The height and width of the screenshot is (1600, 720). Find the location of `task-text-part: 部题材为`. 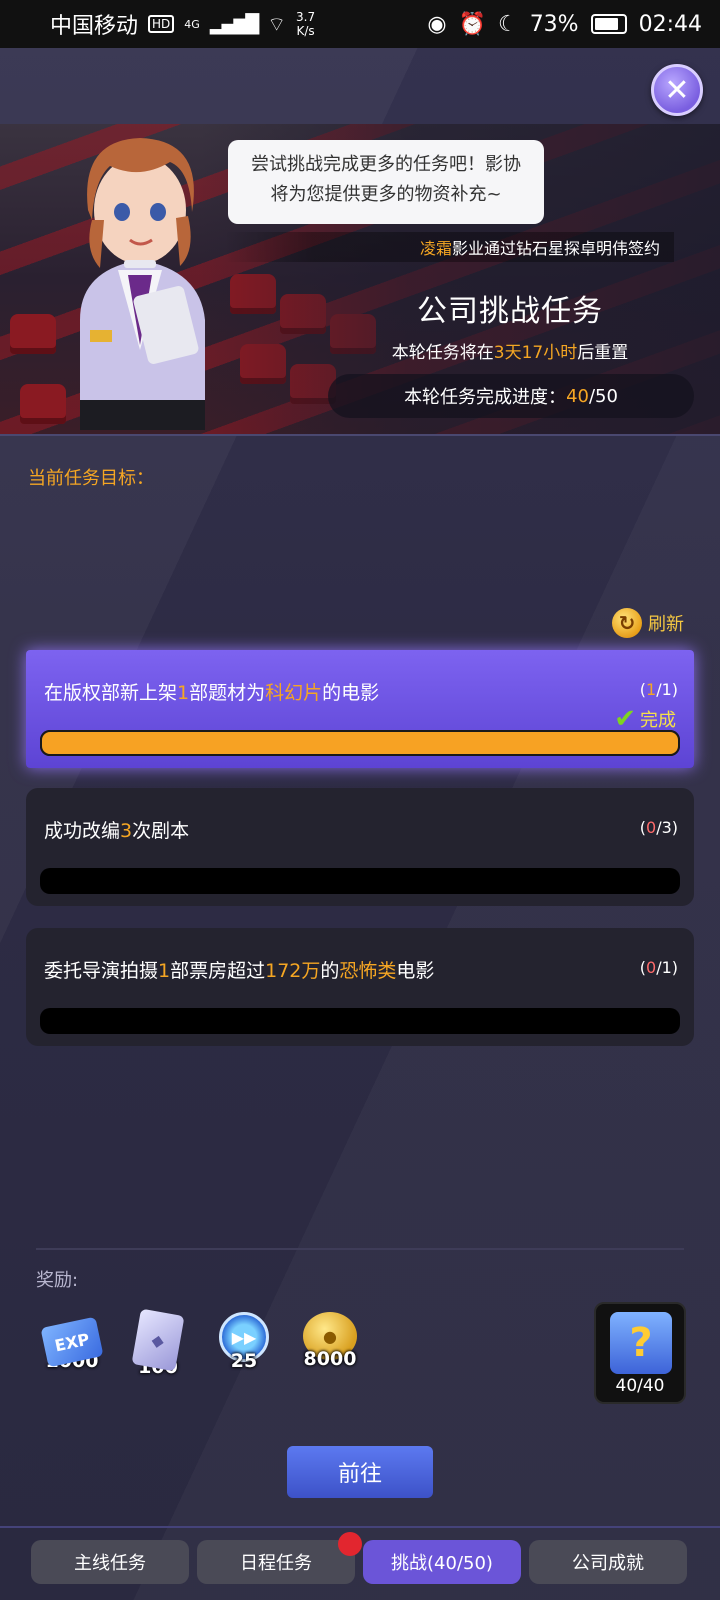

task-text-part: 部题材为 is located at coordinates (227, 693).